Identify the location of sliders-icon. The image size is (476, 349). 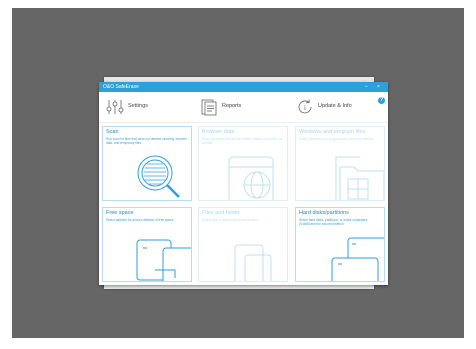
(115, 107).